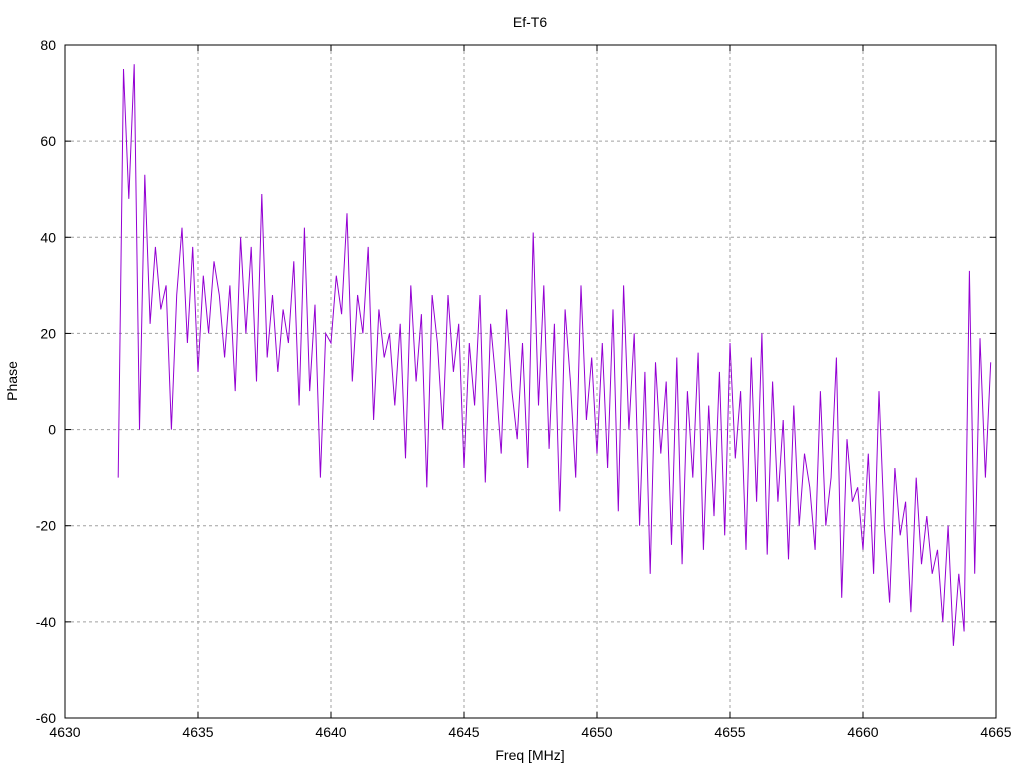  What do you see at coordinates (197, 732) in the screenshot?
I see `x-tick-label: 4635` at bounding box center [197, 732].